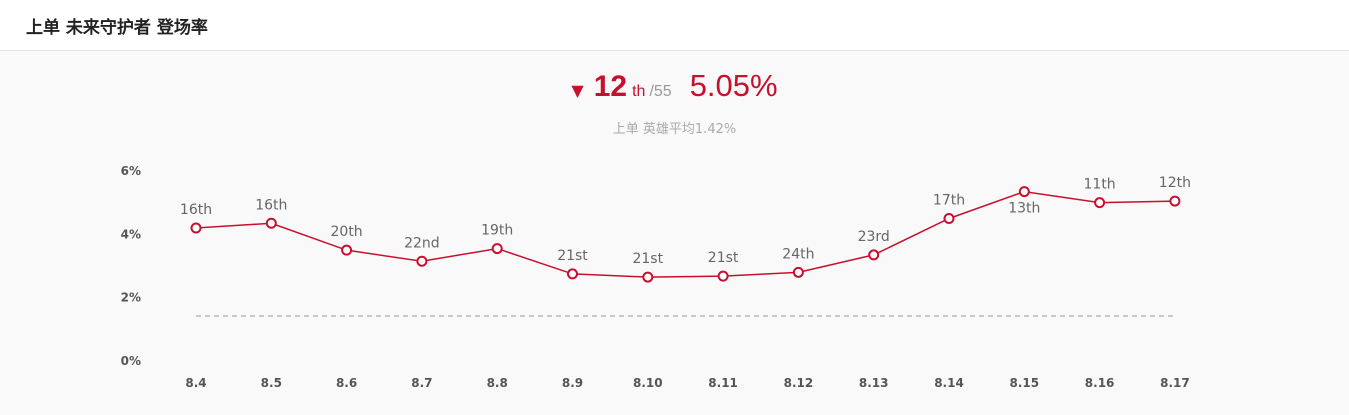 The image size is (1349, 415). Describe the element at coordinates (346, 383) in the screenshot. I see `x-tick-label: 8.6` at that location.